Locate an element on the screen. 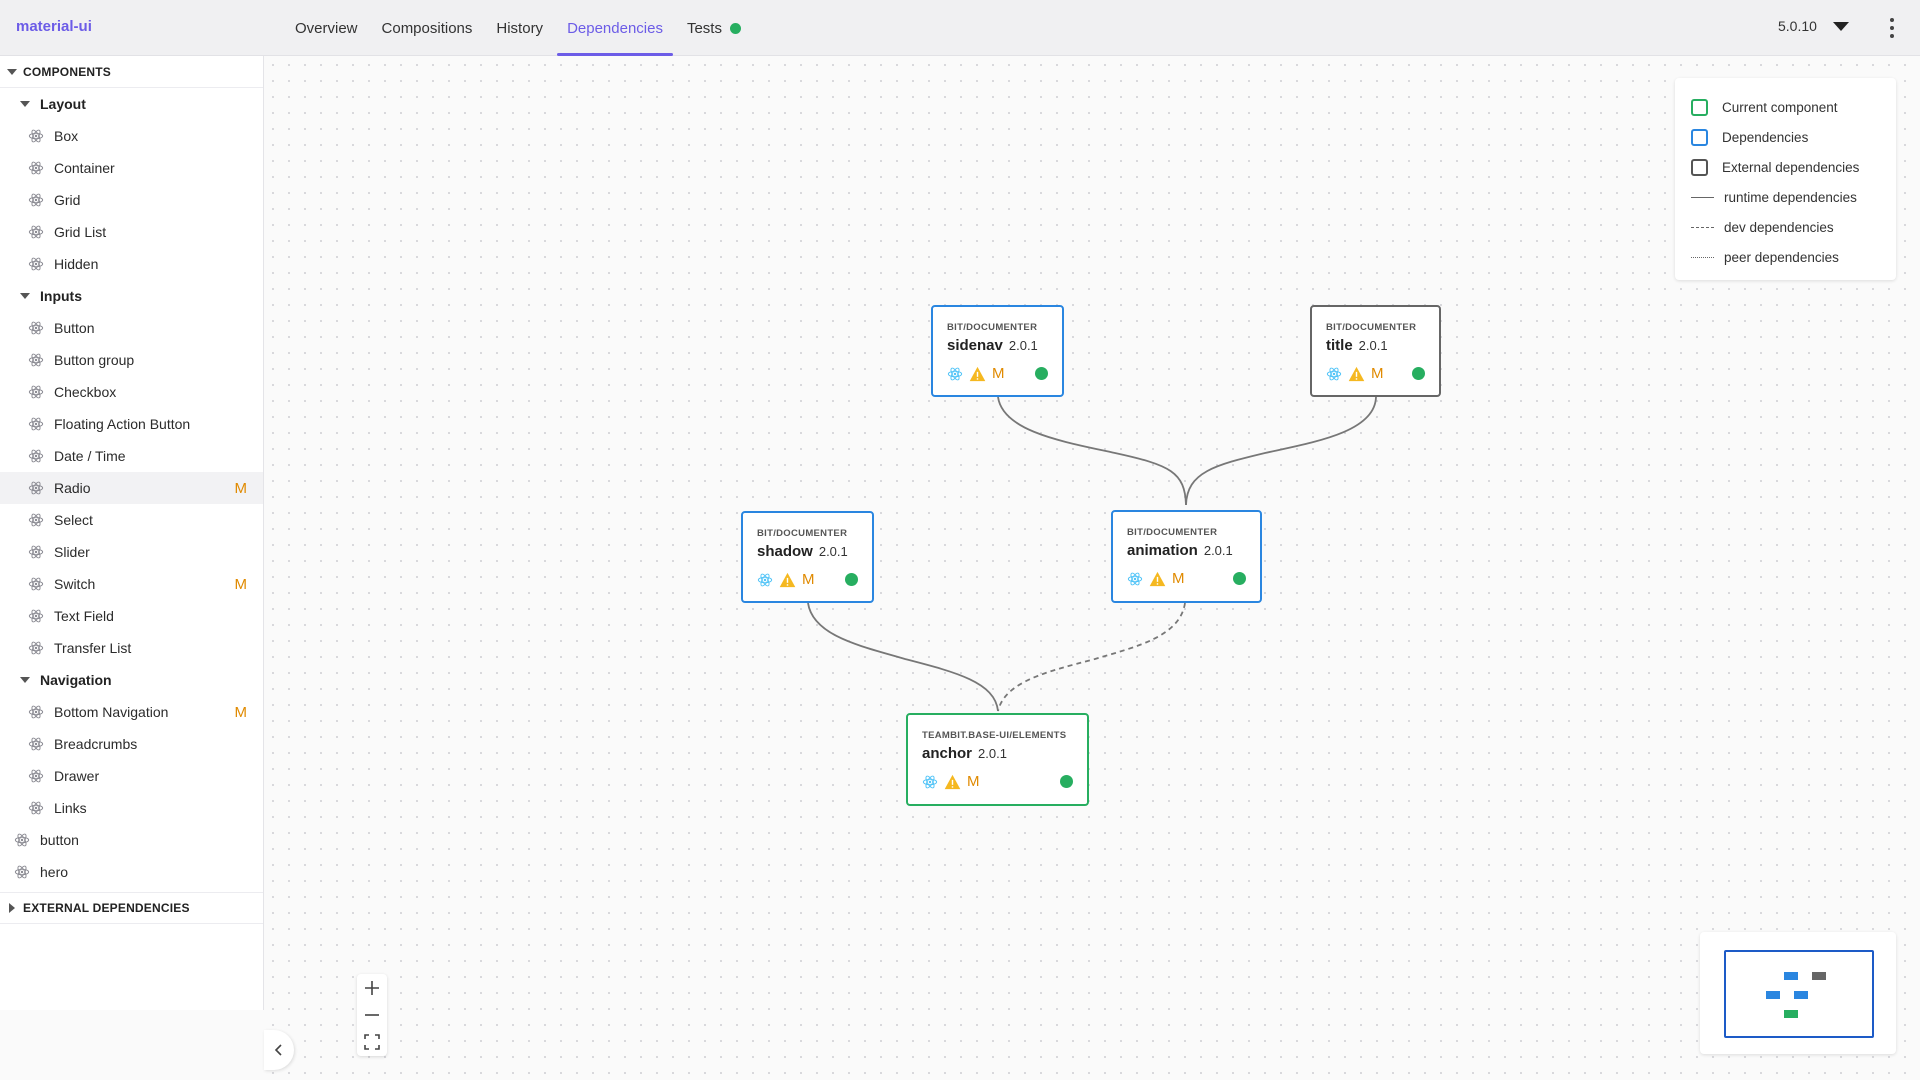 This screenshot has width=1920, height=1080. more-options-icon is located at coordinates (1892, 28).